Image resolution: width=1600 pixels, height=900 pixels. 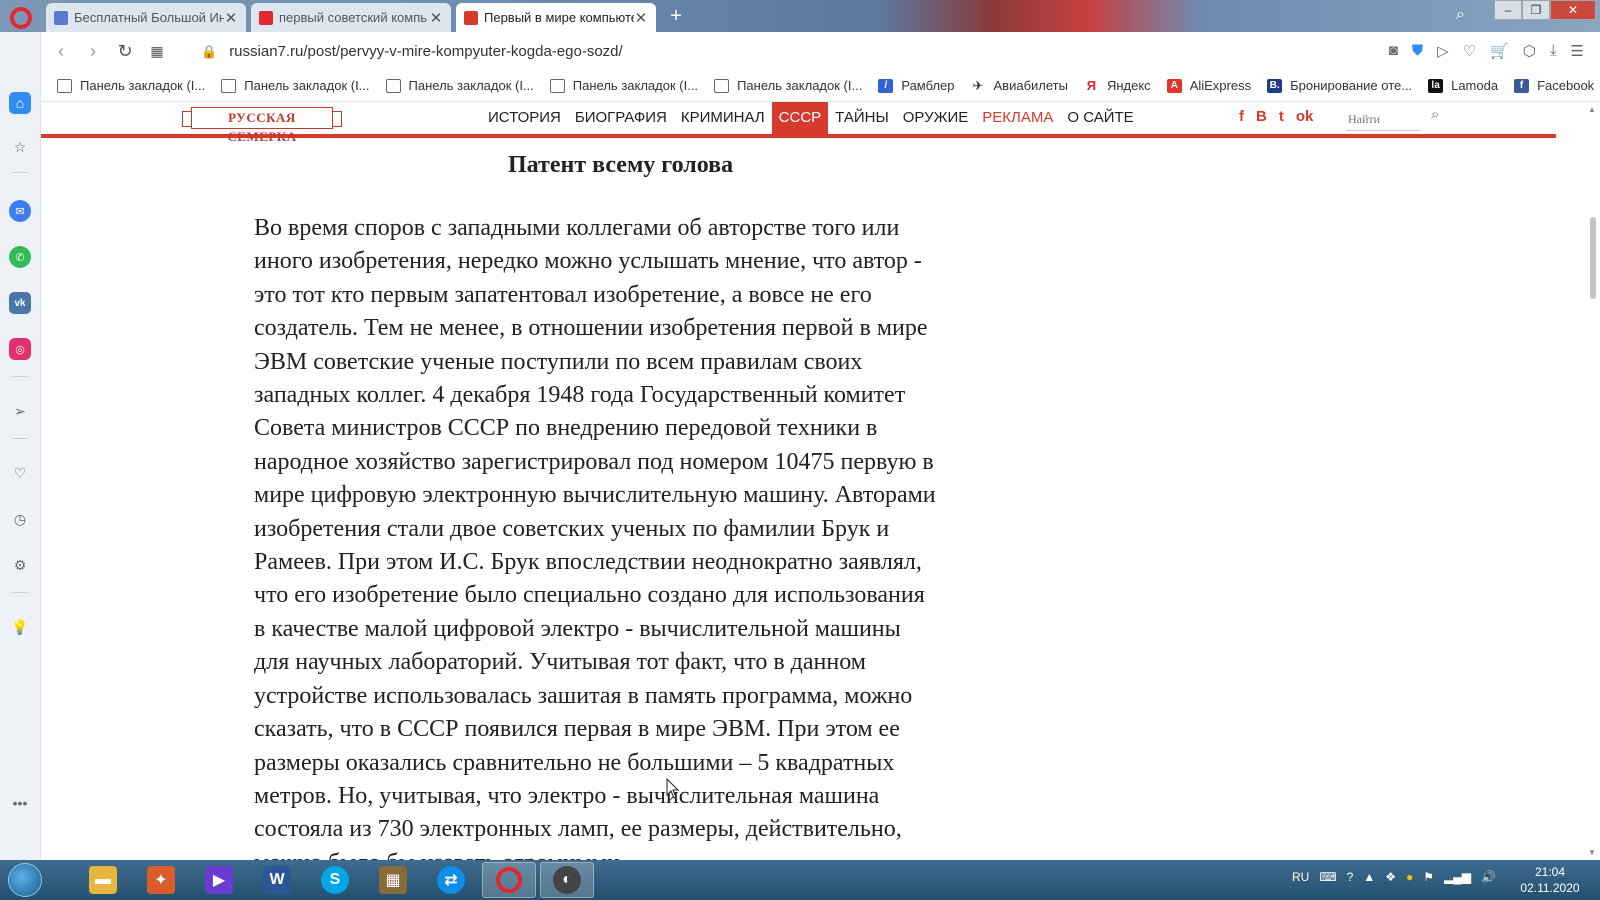 What do you see at coordinates (916, 85) in the screenshot?
I see `bookmark-rambler: / Рамблер` at bounding box center [916, 85].